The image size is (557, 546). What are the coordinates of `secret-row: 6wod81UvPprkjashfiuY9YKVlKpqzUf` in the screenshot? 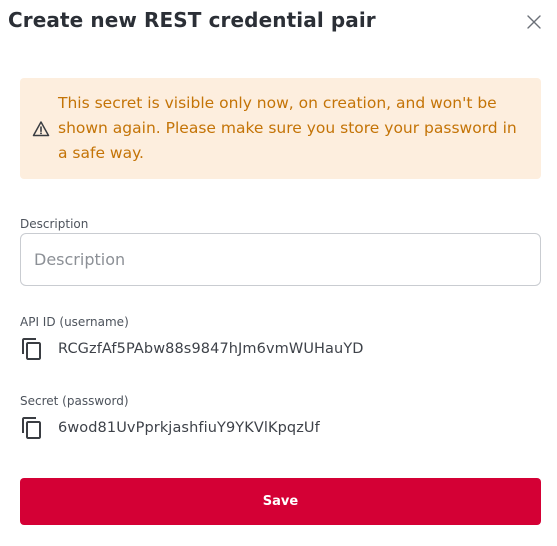 It's located at (170, 428).